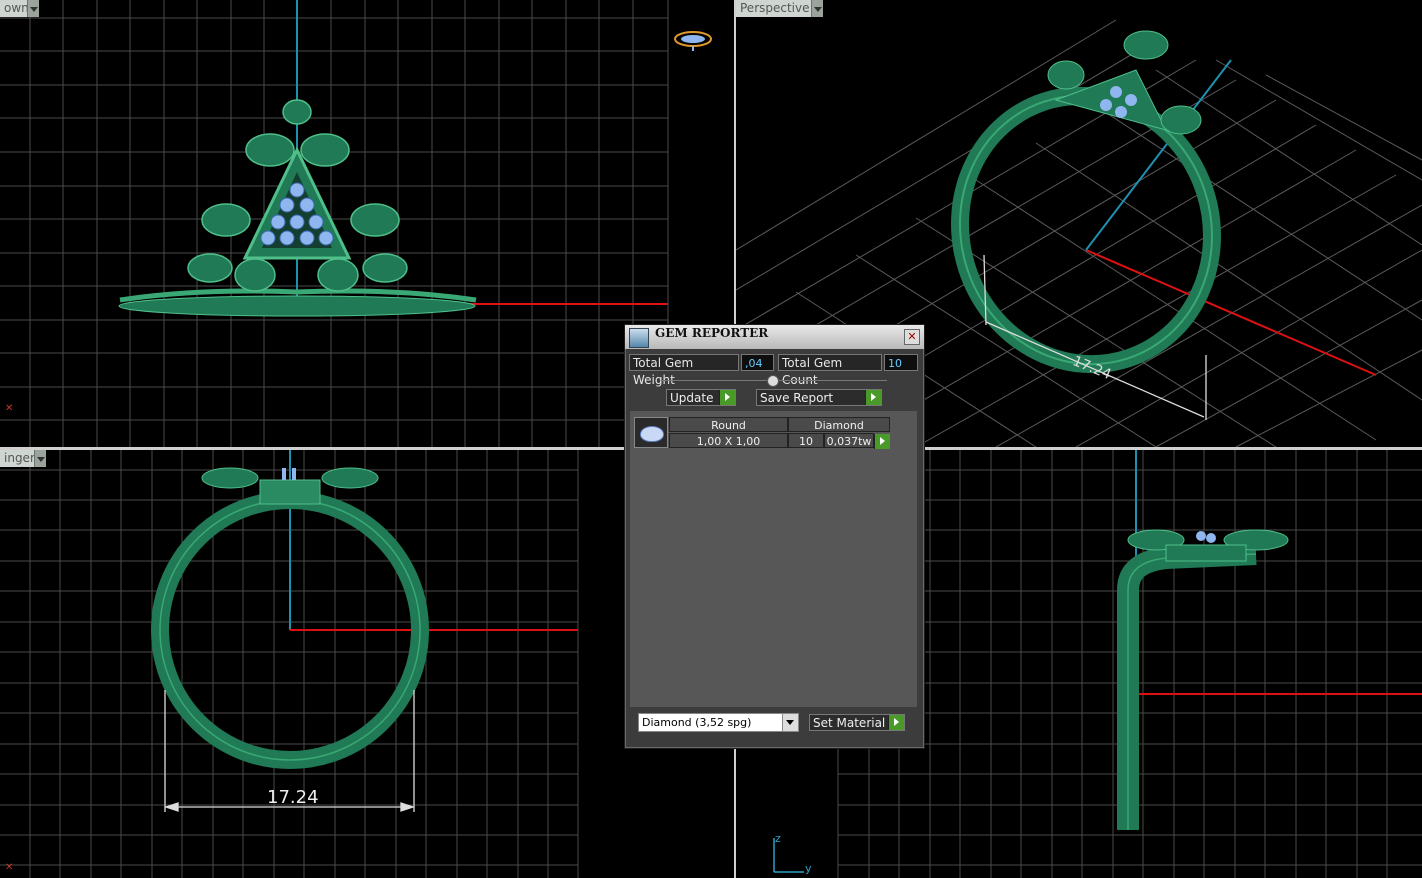 The image size is (1422, 878). I want to click on material-select: Diamond (3,52 spg), so click(718, 722).